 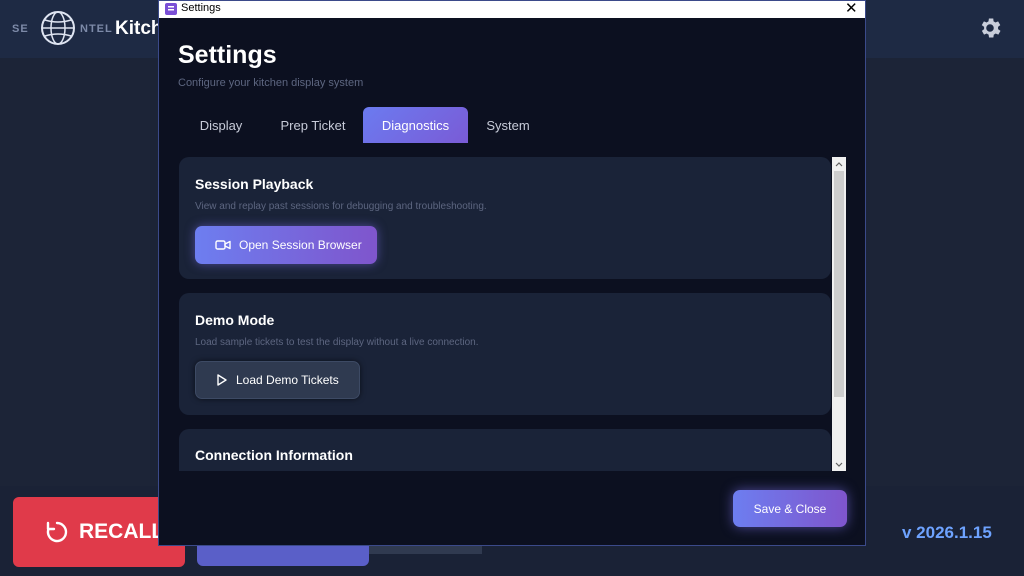 What do you see at coordinates (171, 9) in the screenshot?
I see `app-window-icon` at bounding box center [171, 9].